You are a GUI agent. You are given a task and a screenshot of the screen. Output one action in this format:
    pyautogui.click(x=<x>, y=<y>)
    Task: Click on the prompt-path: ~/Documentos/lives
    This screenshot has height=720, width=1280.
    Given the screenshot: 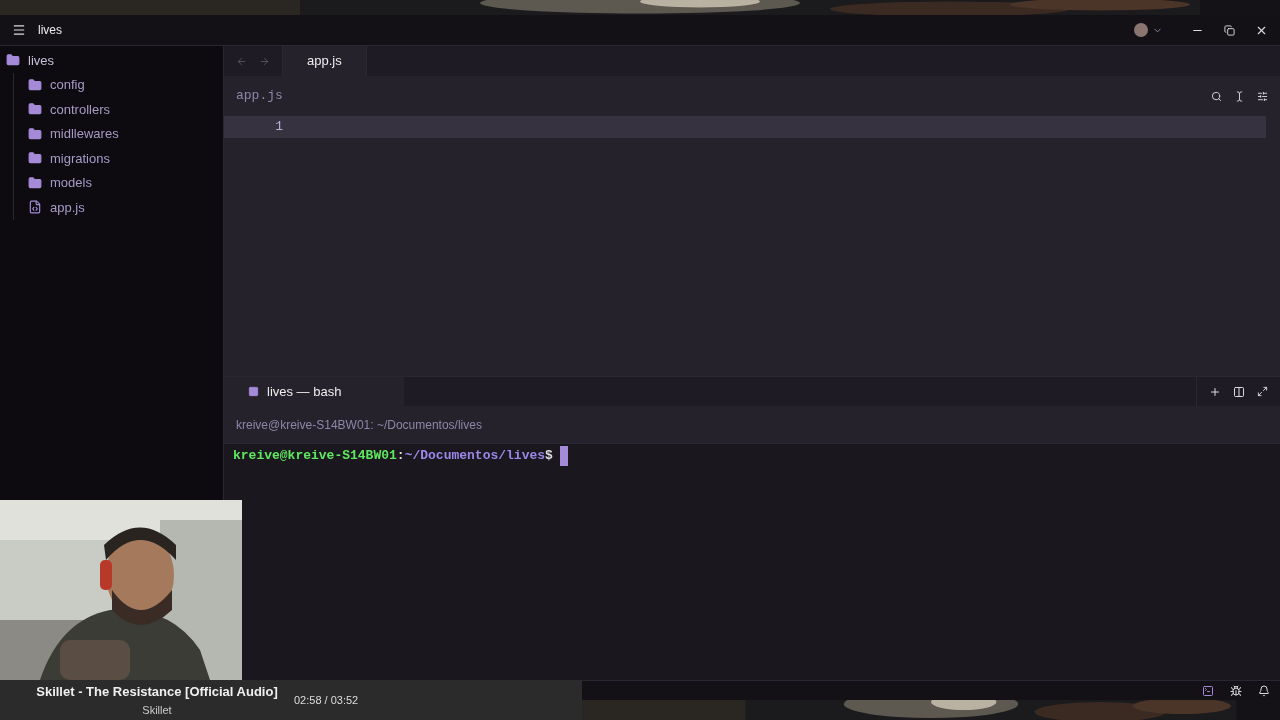 What is the action you would take?
    pyautogui.click(x=475, y=456)
    